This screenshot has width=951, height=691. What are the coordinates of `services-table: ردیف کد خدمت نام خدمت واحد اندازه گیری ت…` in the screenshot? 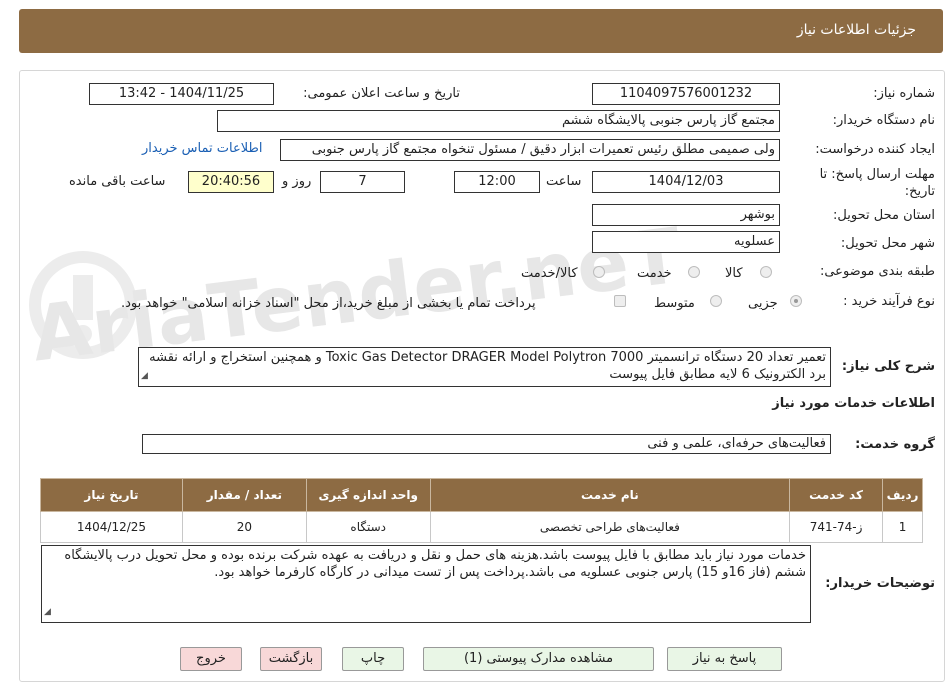 It's located at (481, 510).